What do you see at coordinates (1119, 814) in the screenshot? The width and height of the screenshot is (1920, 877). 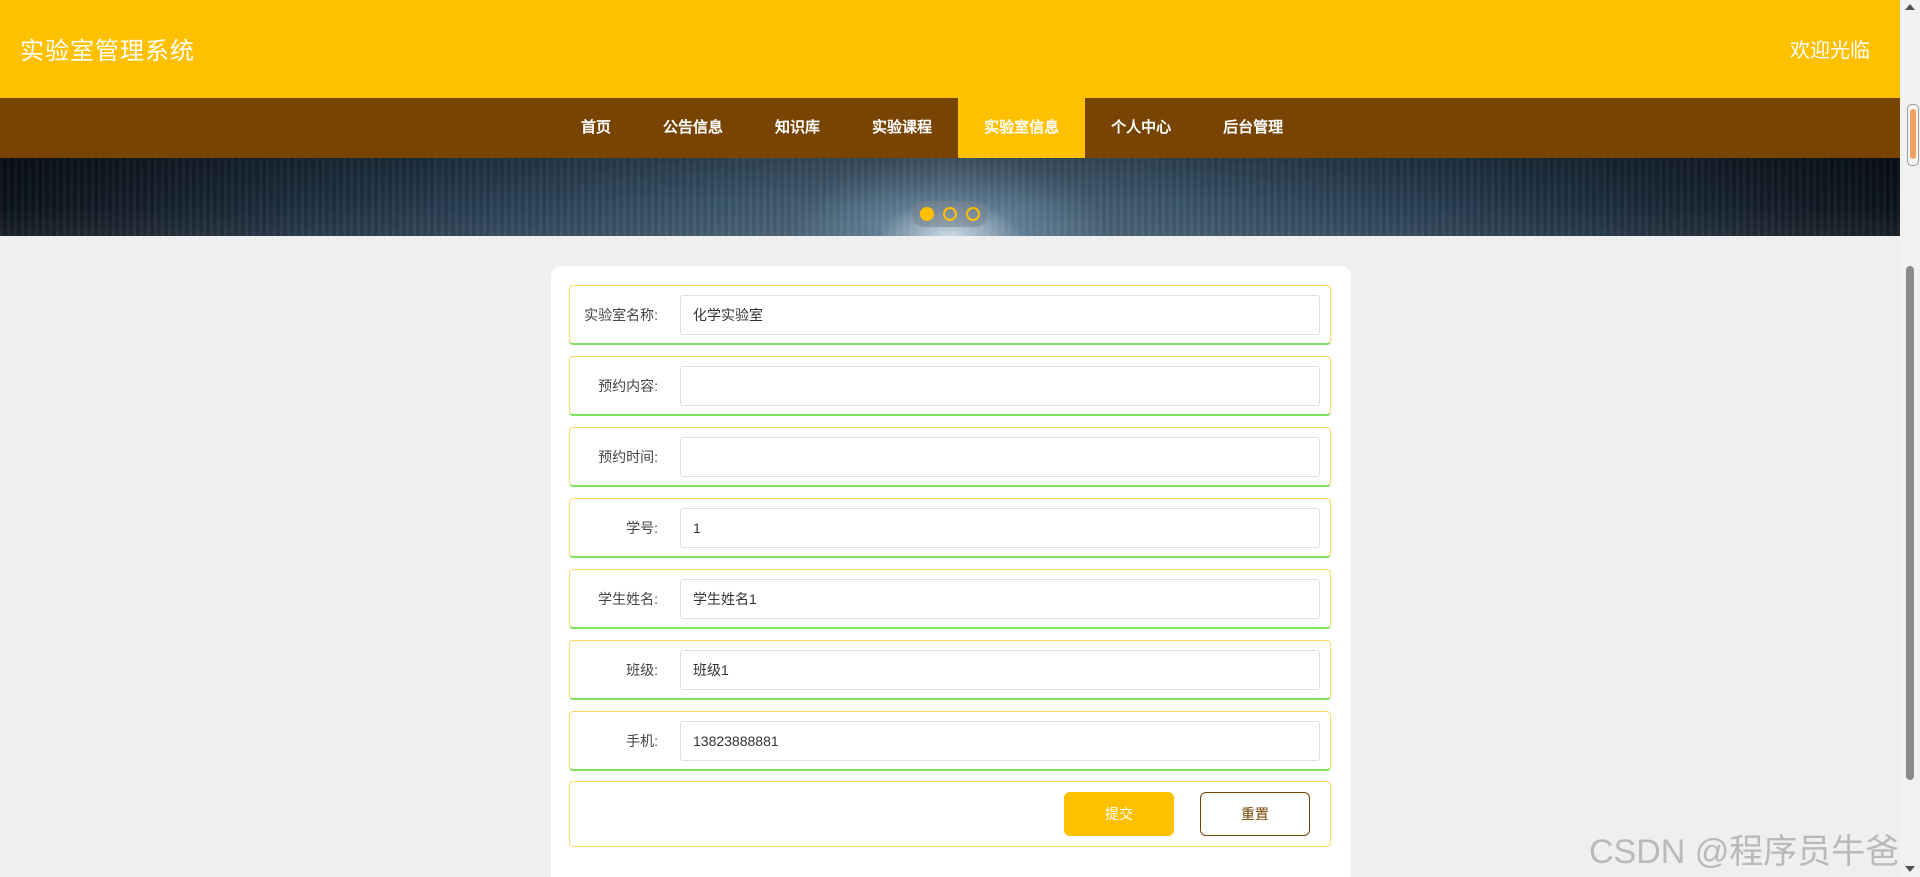 I see `submit-button: 提交` at bounding box center [1119, 814].